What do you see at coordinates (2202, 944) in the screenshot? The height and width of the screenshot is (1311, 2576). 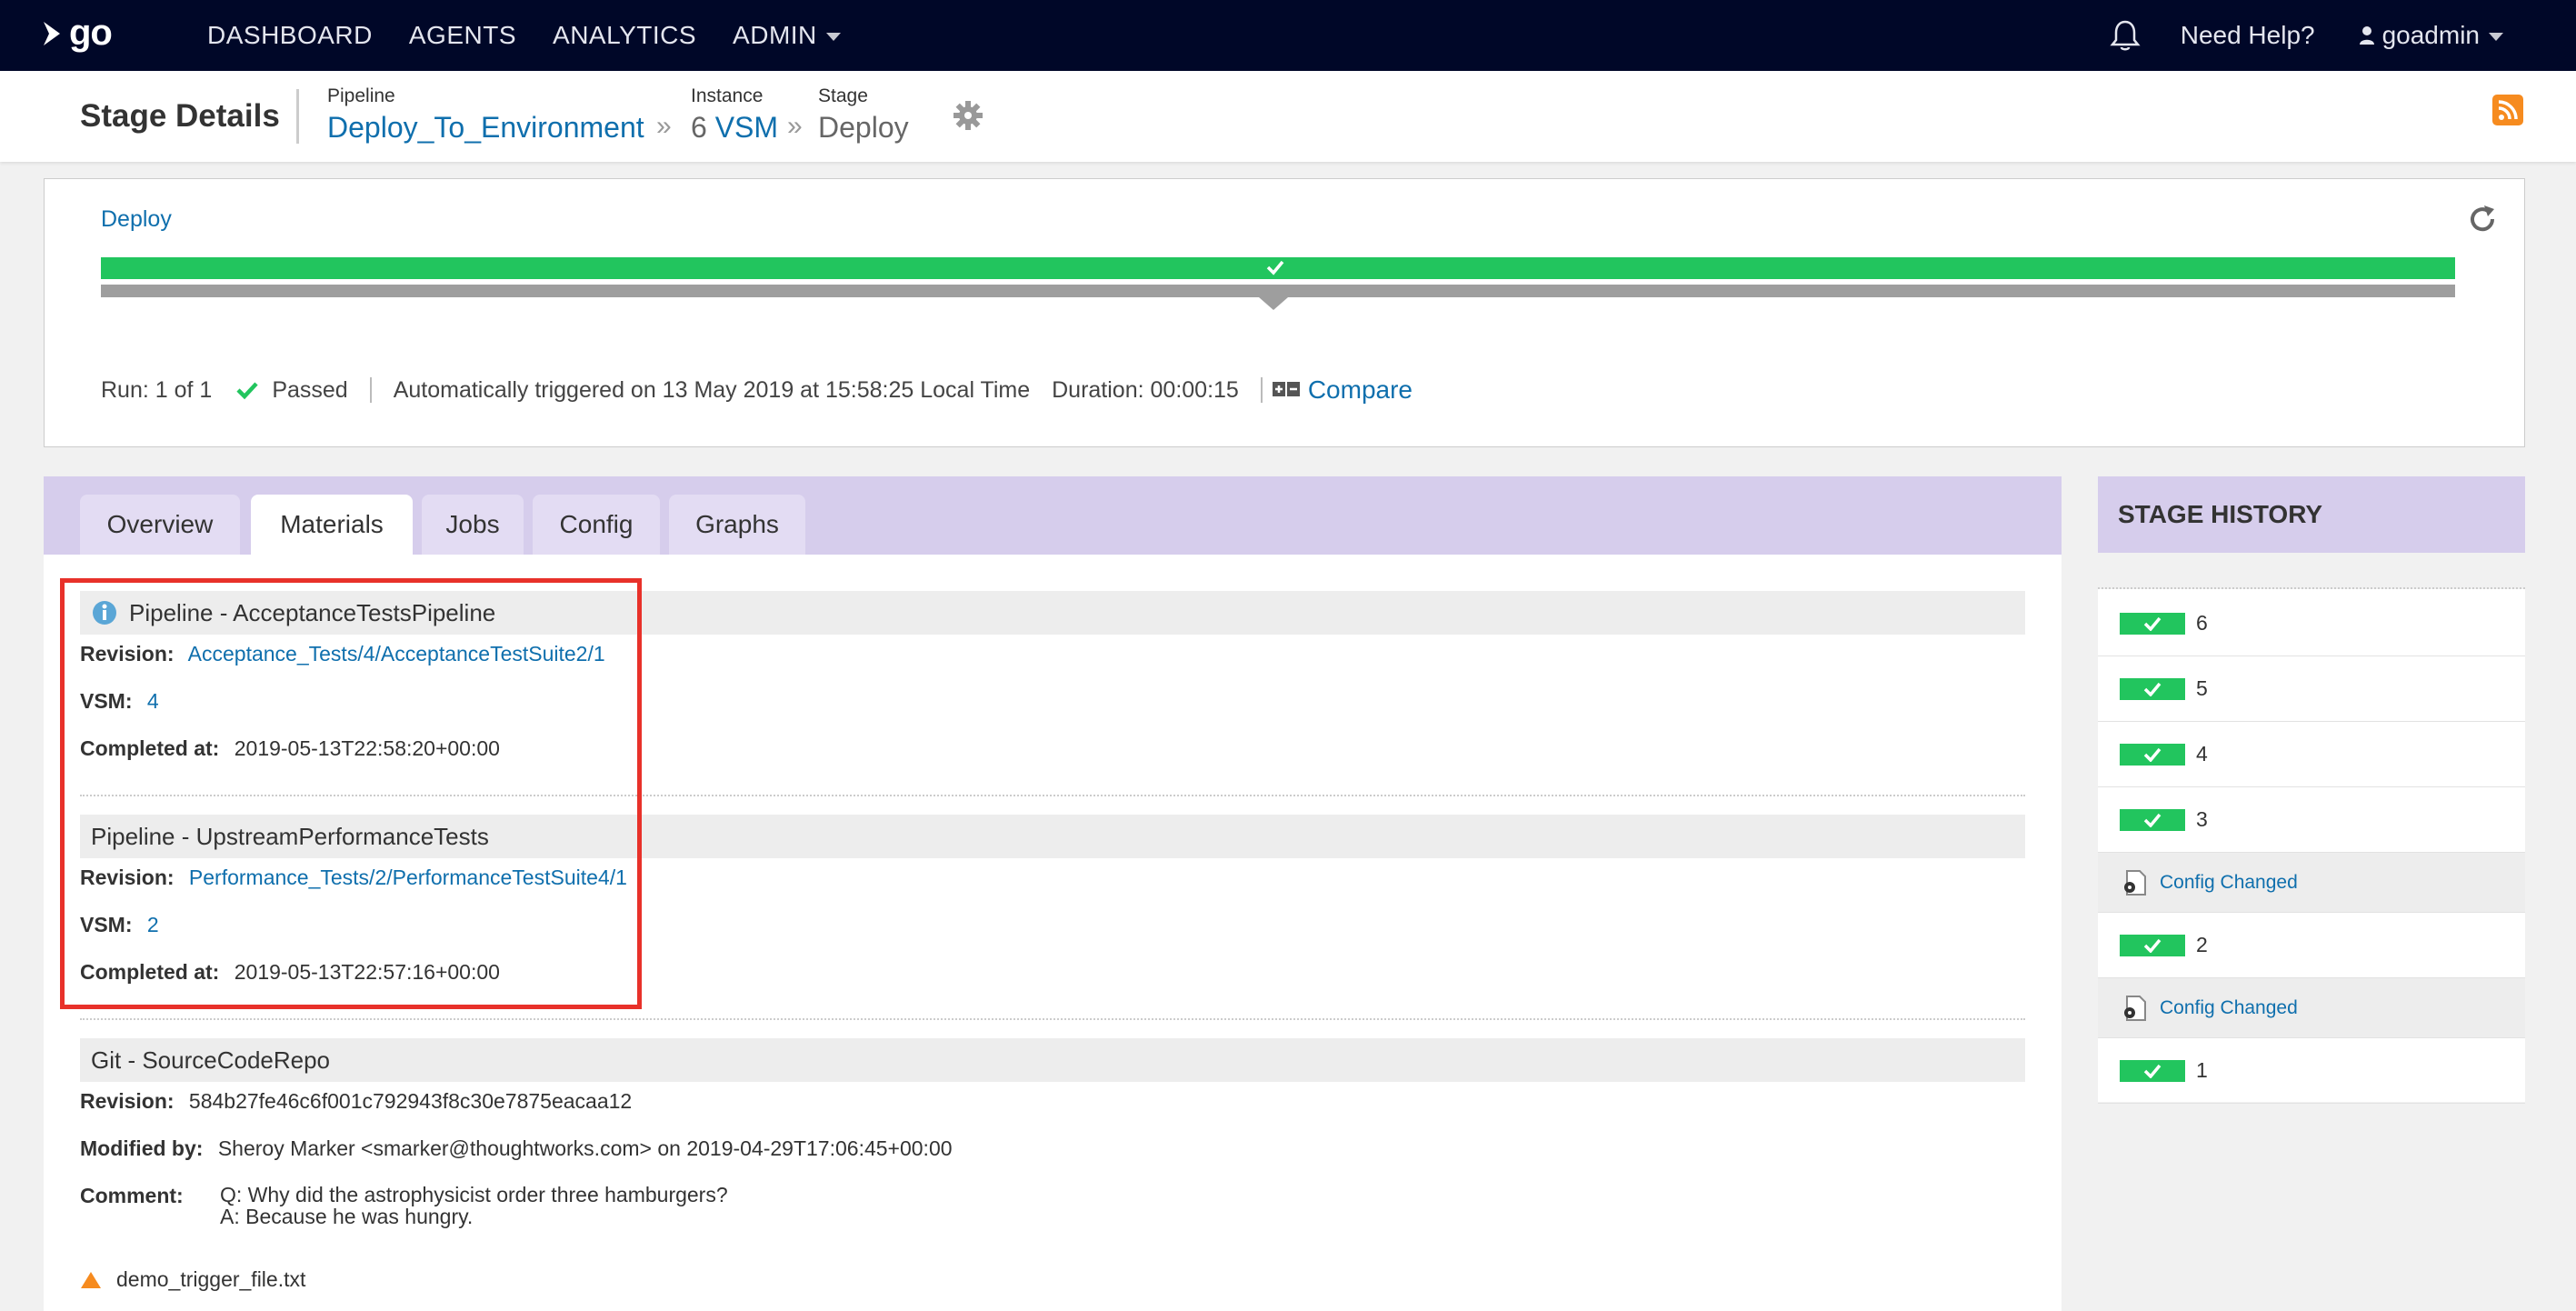 I see `history-counter: 2` at bounding box center [2202, 944].